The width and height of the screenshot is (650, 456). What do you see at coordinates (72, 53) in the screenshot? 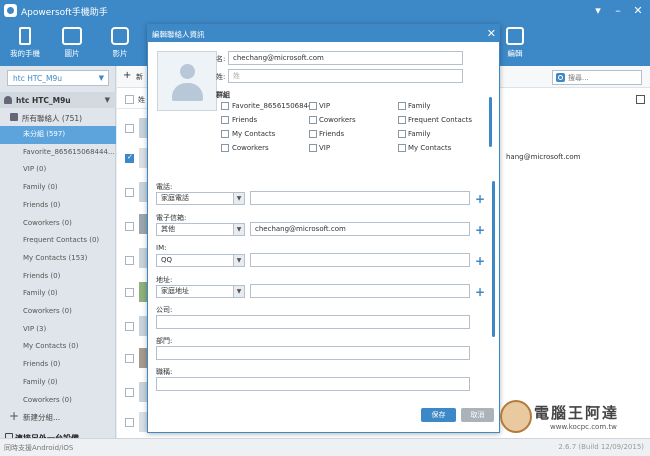
I see `toolbar-label: 圖片` at bounding box center [72, 53].